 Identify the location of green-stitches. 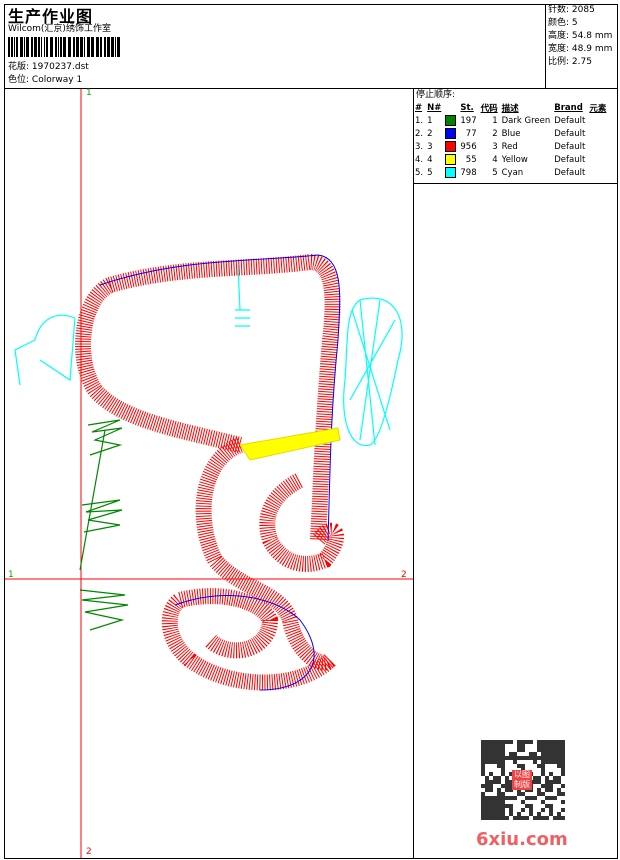
(104, 525).